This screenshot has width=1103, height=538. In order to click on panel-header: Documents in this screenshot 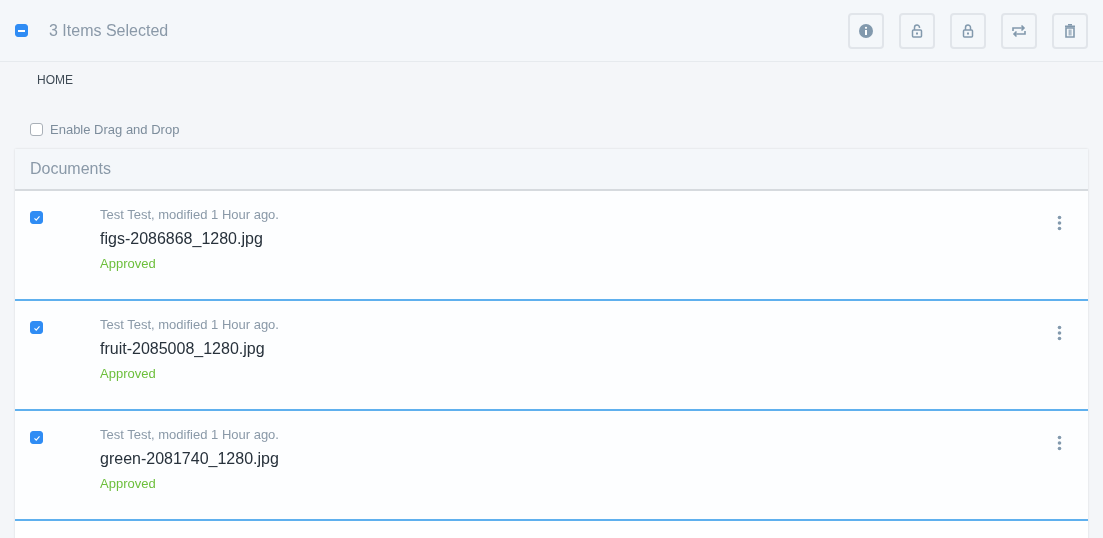, I will do `click(551, 170)`.